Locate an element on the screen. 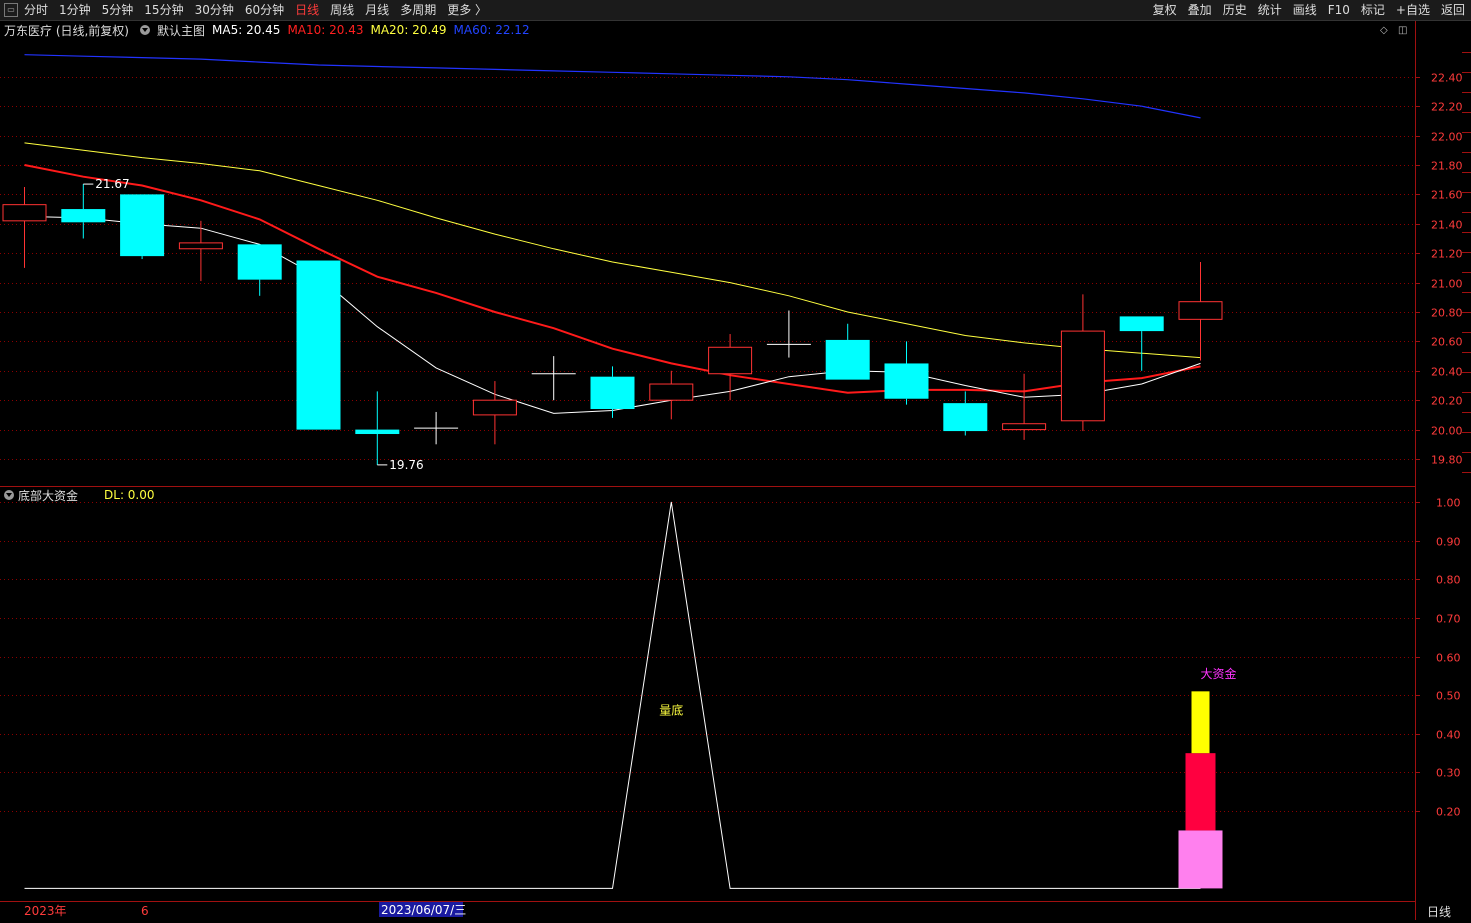 This screenshot has width=1471, height=923. y-tick-label: 22.20 is located at coordinates (1447, 107).